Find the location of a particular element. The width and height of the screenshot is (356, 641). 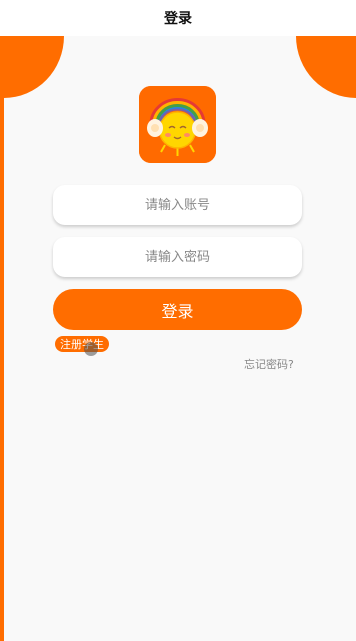

left-accent-strip is located at coordinates (2, 338).